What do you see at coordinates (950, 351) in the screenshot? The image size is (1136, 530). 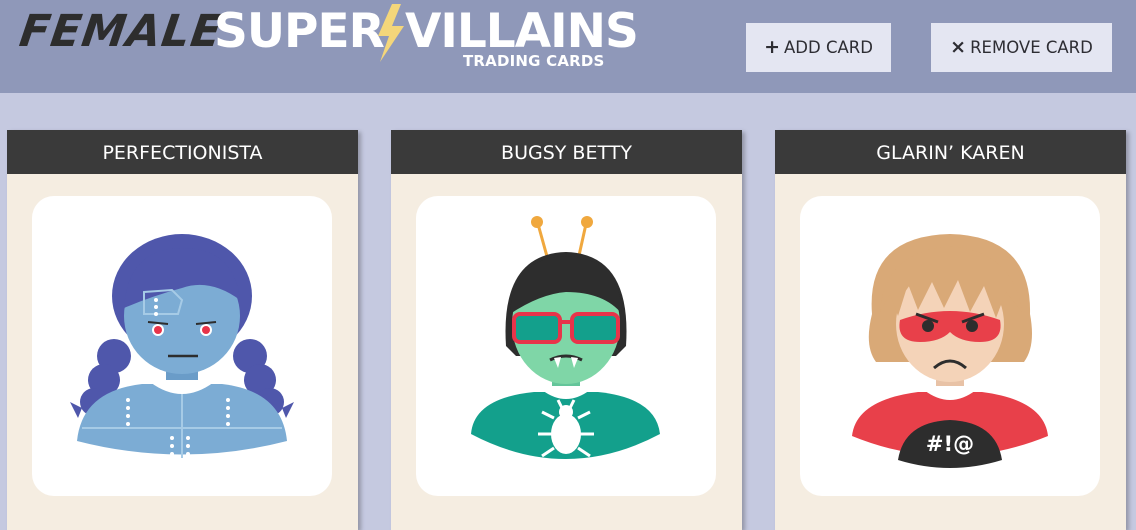 I see `masked-villain-avatar-icon: #!@` at bounding box center [950, 351].